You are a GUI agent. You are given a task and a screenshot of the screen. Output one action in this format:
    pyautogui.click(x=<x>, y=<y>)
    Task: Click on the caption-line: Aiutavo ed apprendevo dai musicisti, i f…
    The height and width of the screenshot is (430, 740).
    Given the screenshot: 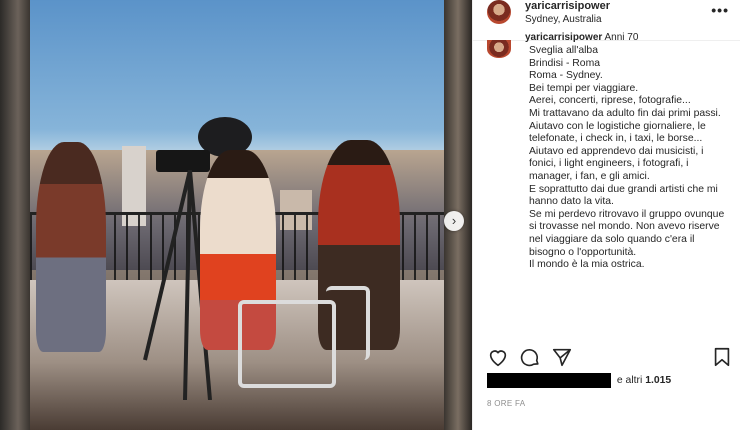 What is the action you would take?
    pyautogui.click(x=618, y=163)
    